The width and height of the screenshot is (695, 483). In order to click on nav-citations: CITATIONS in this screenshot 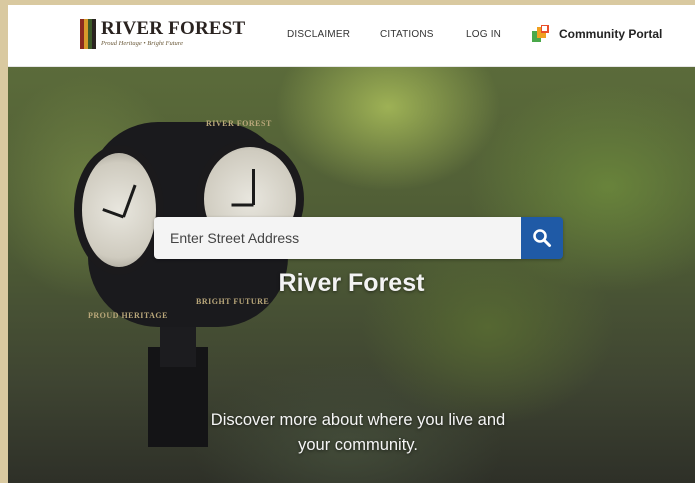, I will do `click(407, 34)`.